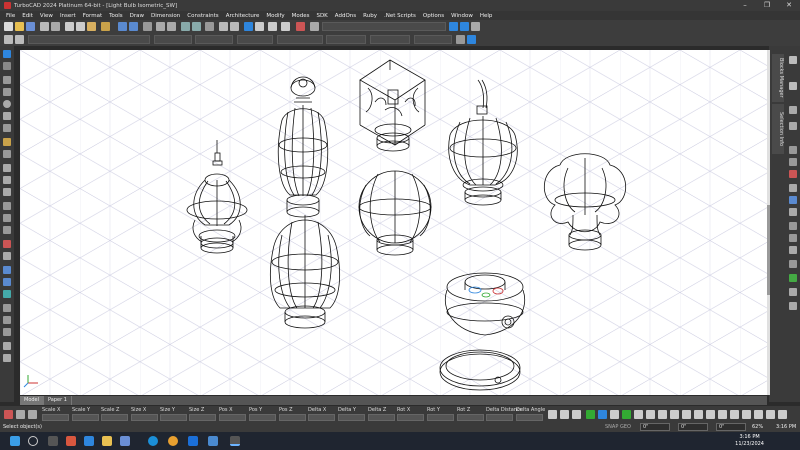 The image size is (800, 450). What do you see at coordinates (693, 427) in the screenshot?
I see `status-field-2: 0"` at bounding box center [693, 427].